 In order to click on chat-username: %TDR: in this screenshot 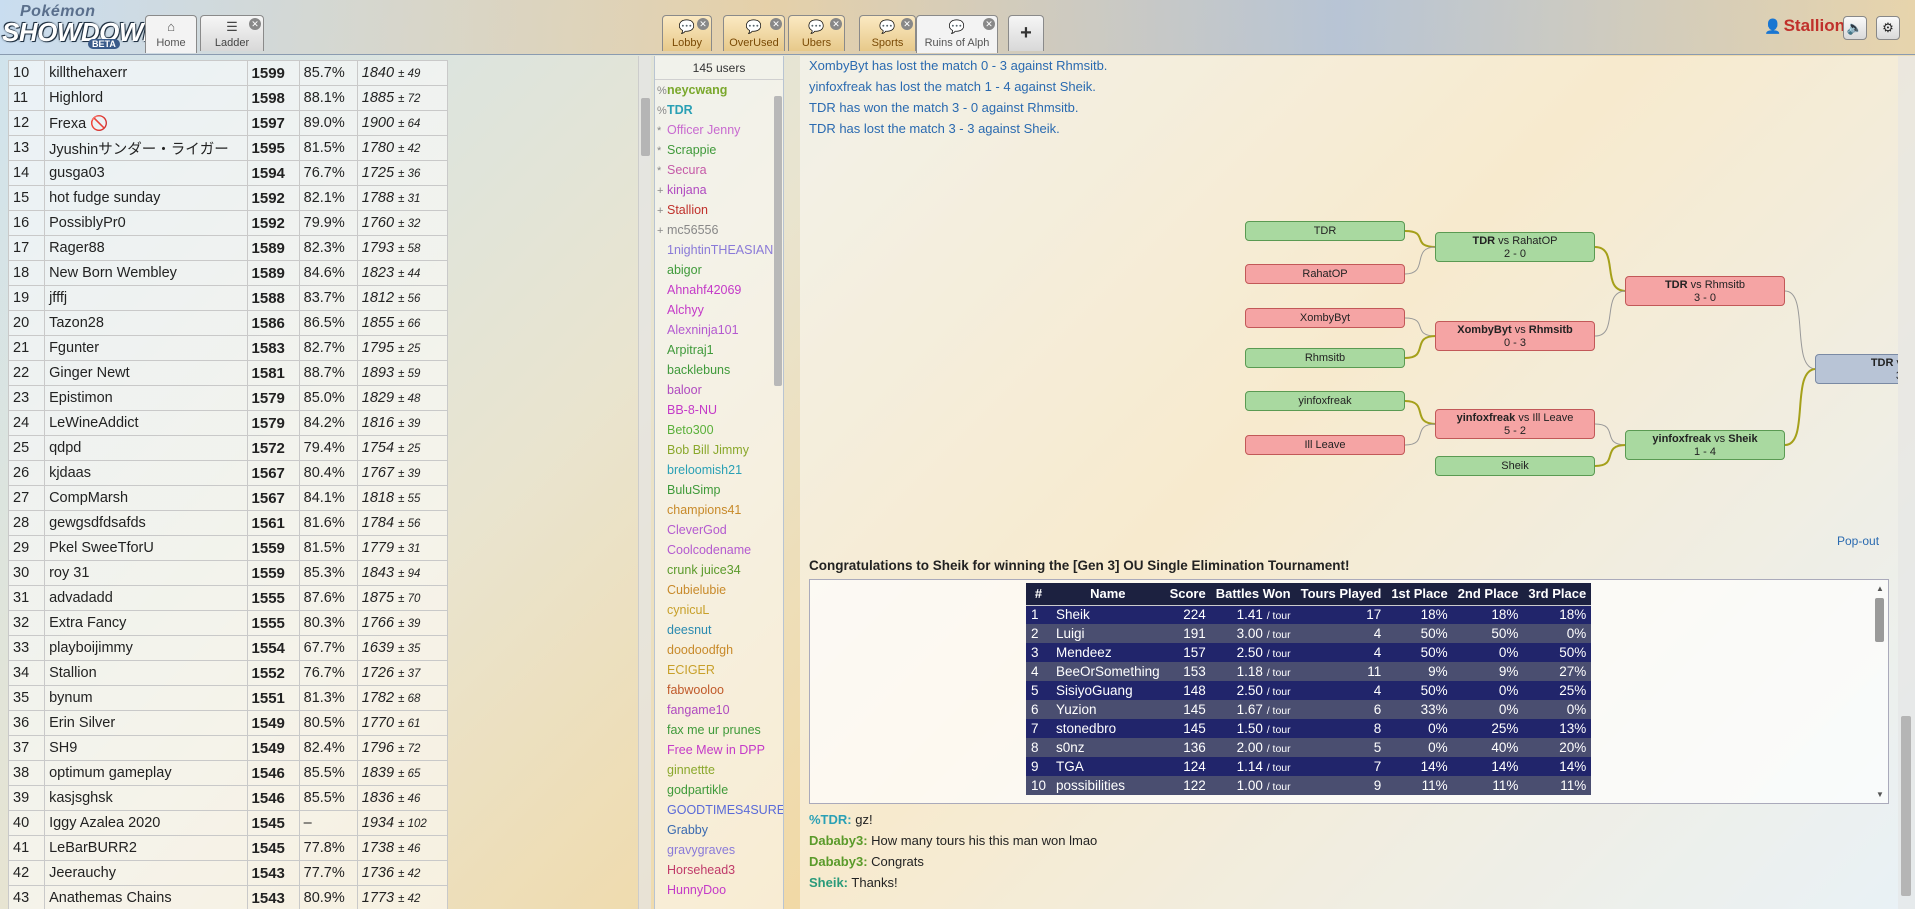, I will do `click(830, 819)`.